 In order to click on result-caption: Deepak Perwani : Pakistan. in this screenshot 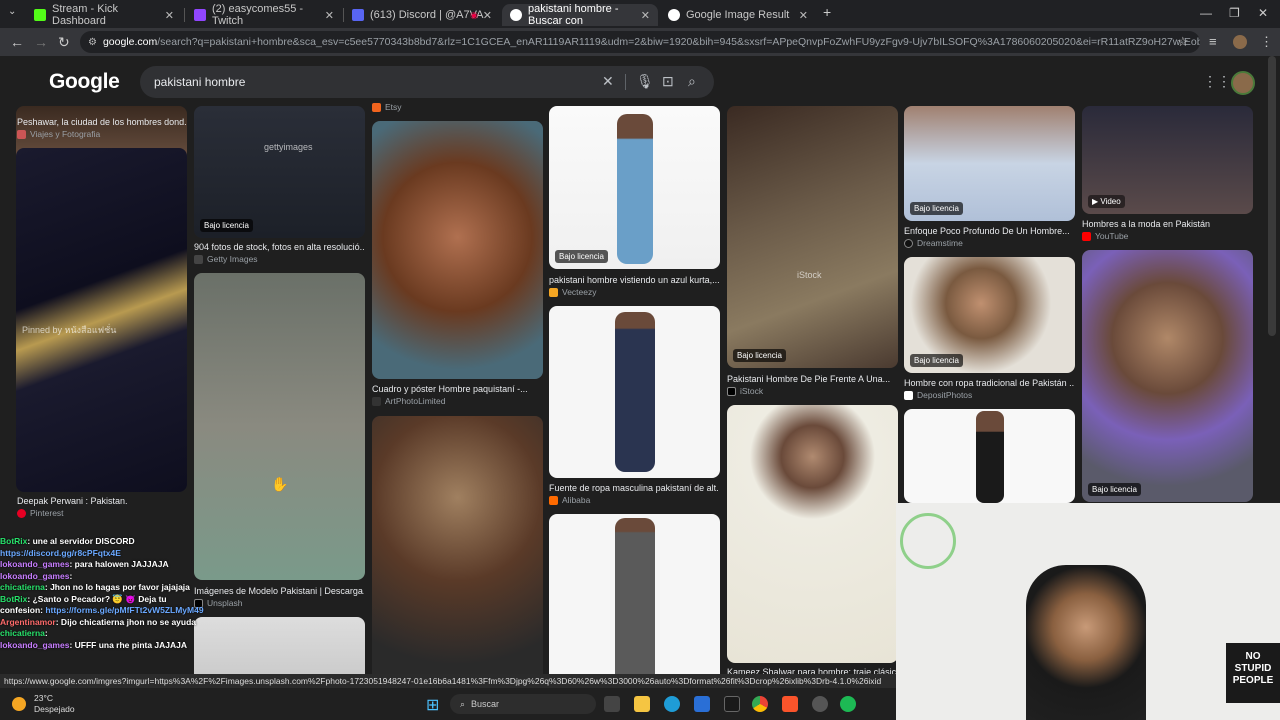, I will do `click(72, 501)`.